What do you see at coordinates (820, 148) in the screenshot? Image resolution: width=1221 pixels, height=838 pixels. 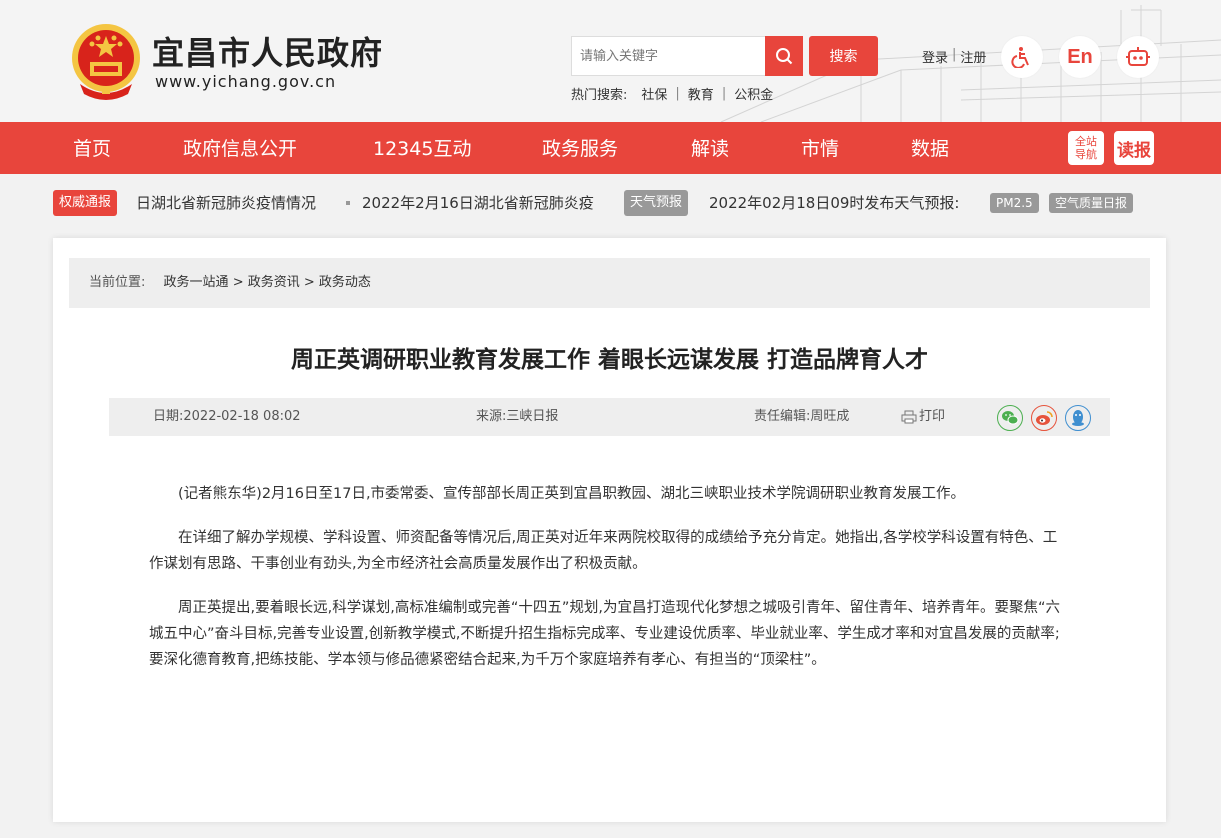 I see `nav-item-city: 市情` at bounding box center [820, 148].